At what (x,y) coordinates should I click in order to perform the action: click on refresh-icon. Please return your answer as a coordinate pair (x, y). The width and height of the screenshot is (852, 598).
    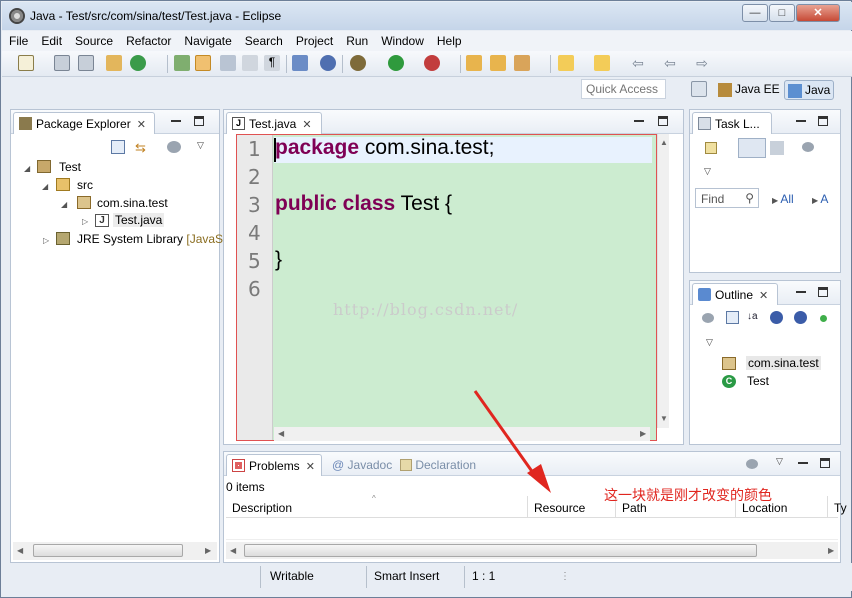
    Looking at the image, I should click on (138, 63).